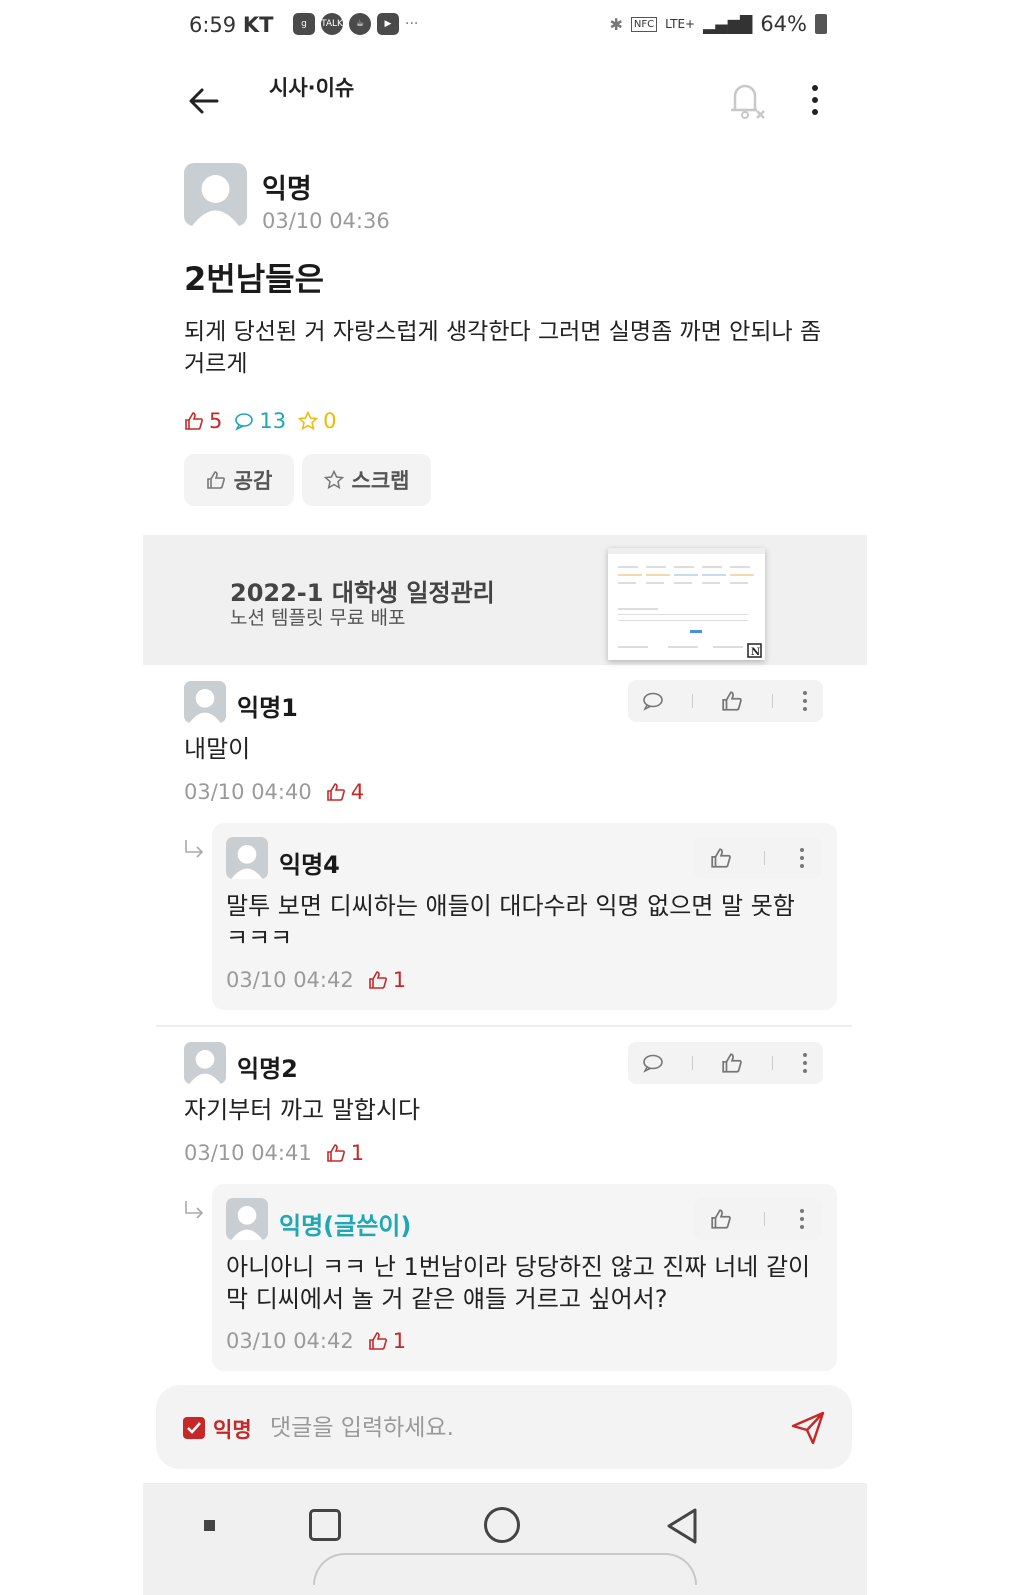 Image resolution: width=1024 pixels, height=1595 pixels. Describe the element at coordinates (247, 858) in the screenshot. I see `reply-avatar` at that location.